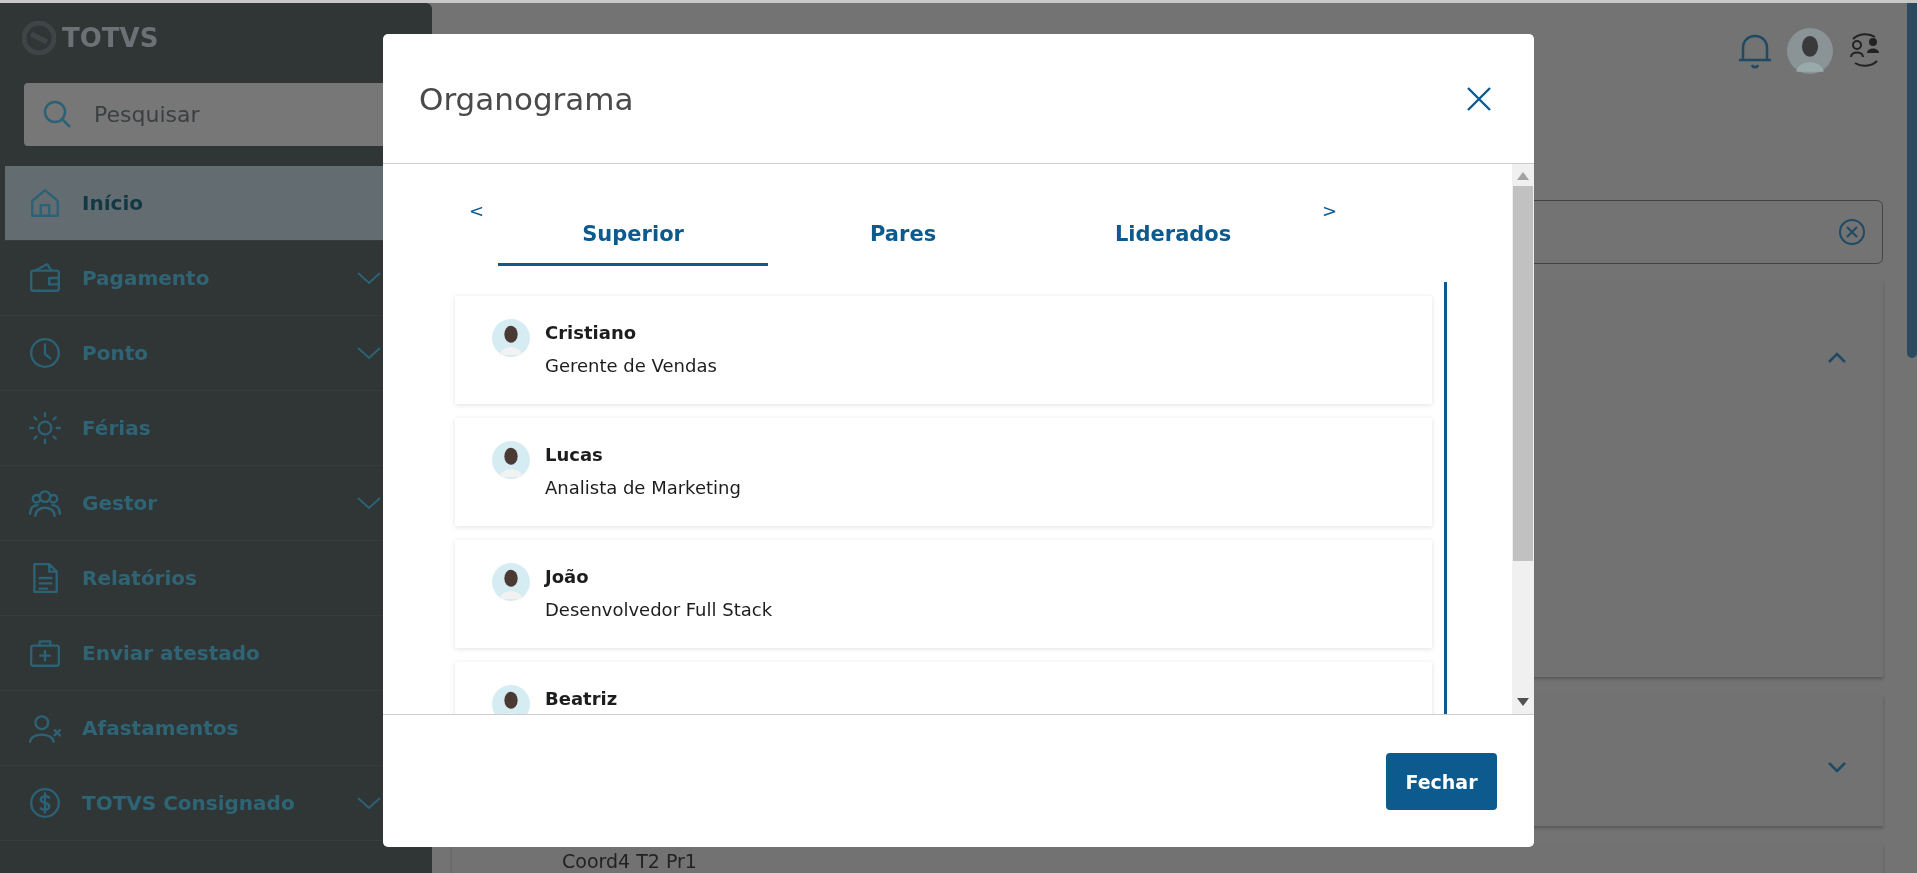  Describe the element at coordinates (943, 350) in the screenshot. I see `person-card: Cristiano Gerente de Vendas` at that location.